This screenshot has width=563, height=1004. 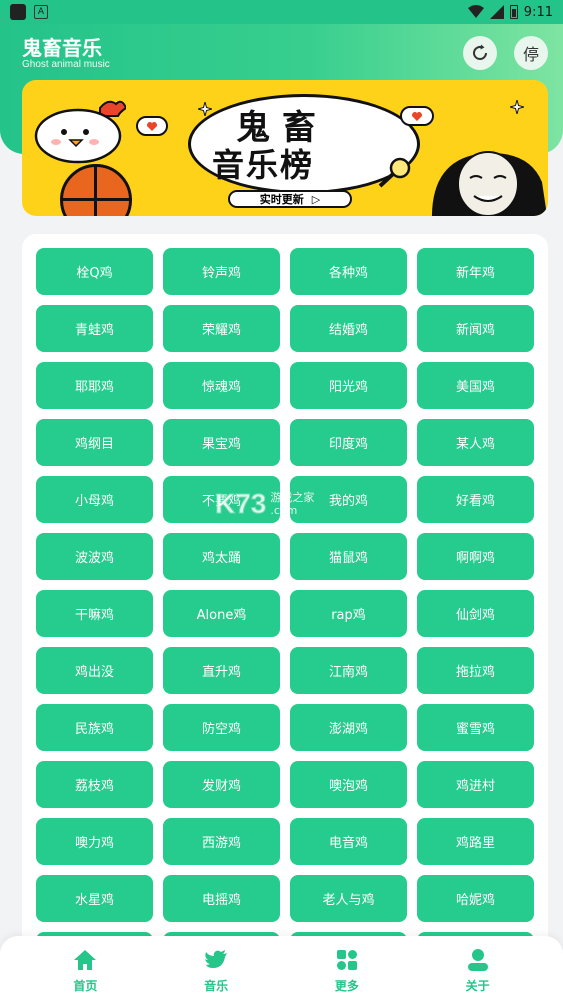 I want to click on tag-button: 老人与鸡, so click(x=348, y=898).